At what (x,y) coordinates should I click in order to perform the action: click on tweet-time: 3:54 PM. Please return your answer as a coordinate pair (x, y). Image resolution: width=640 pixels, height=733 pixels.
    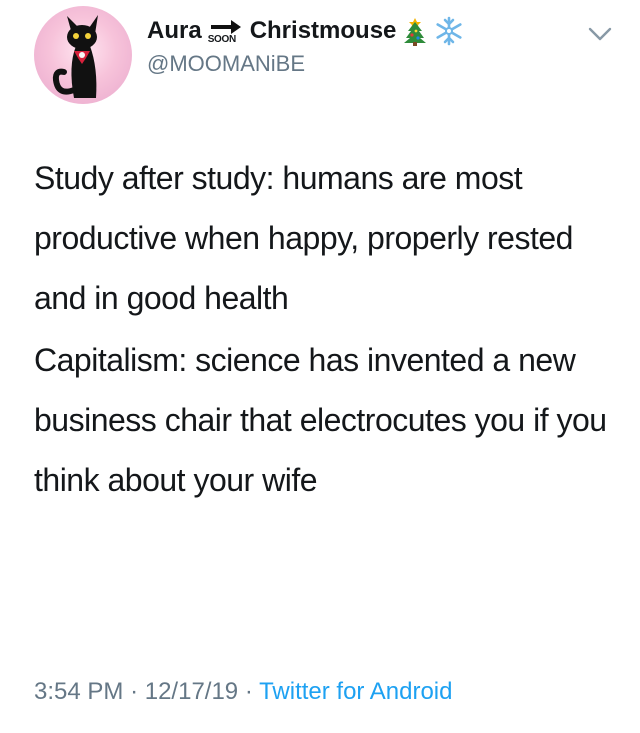
    Looking at the image, I should click on (78, 691).